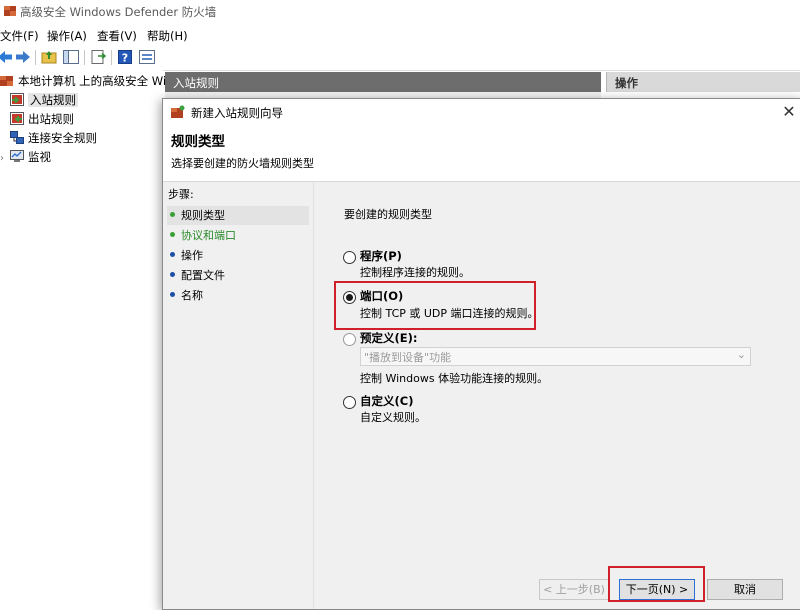 This screenshot has width=800, height=610. I want to click on center-pane-header: 入站规则, so click(383, 82).